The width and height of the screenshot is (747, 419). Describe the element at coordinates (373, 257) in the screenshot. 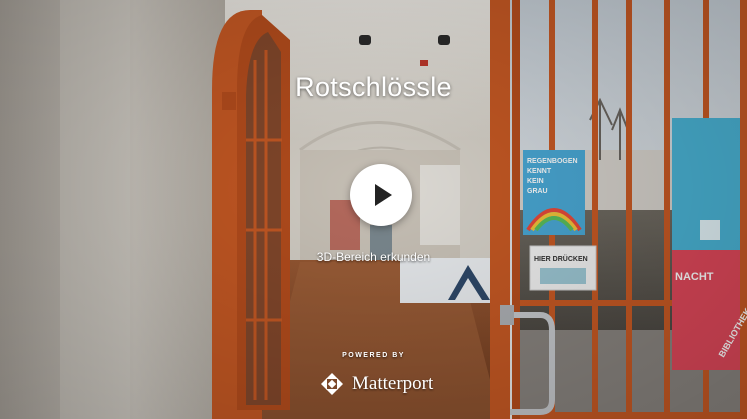

I see `explore-3d-label: 3D-Bereich erkunden` at that location.